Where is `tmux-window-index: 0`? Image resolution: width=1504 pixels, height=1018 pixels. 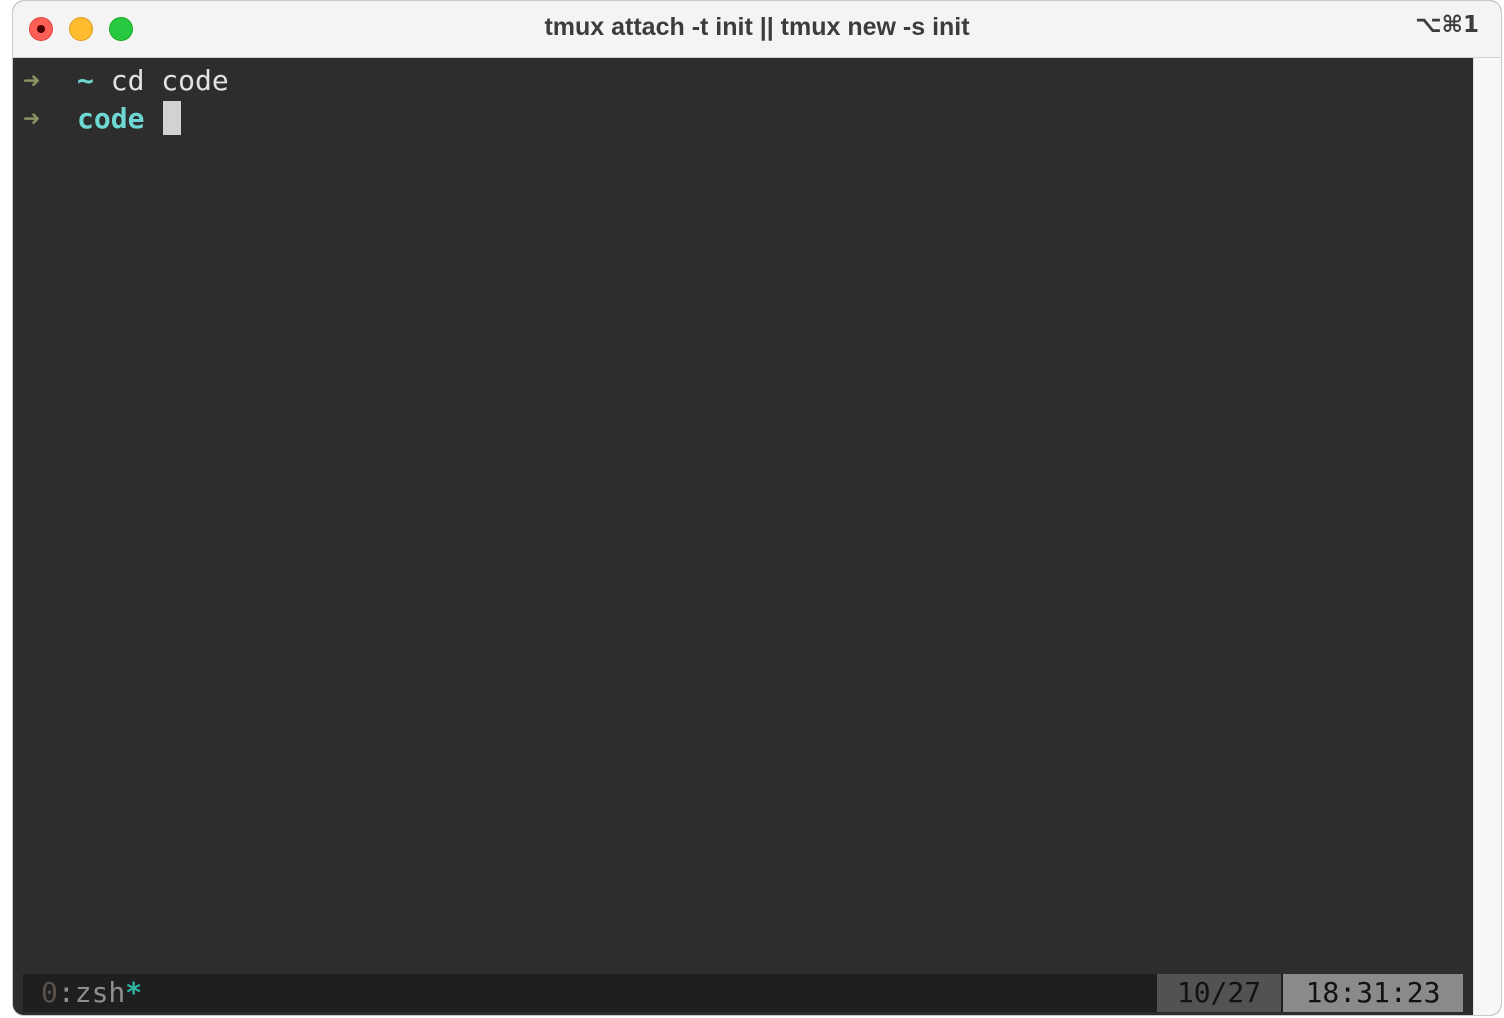 tmux-window-index: 0 is located at coordinates (49, 992).